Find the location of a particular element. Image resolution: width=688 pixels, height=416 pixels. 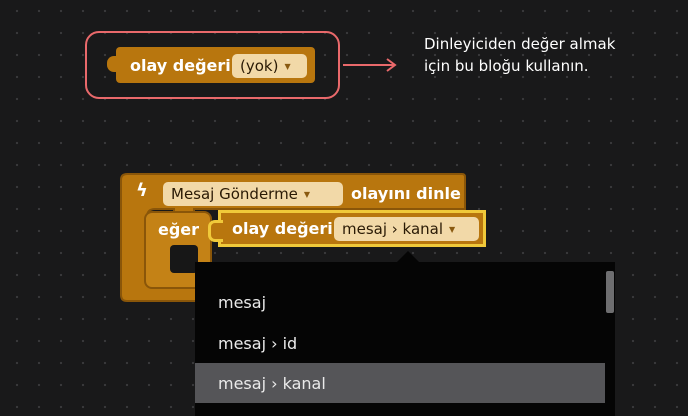

arrow-right-icon is located at coordinates (370, 65).